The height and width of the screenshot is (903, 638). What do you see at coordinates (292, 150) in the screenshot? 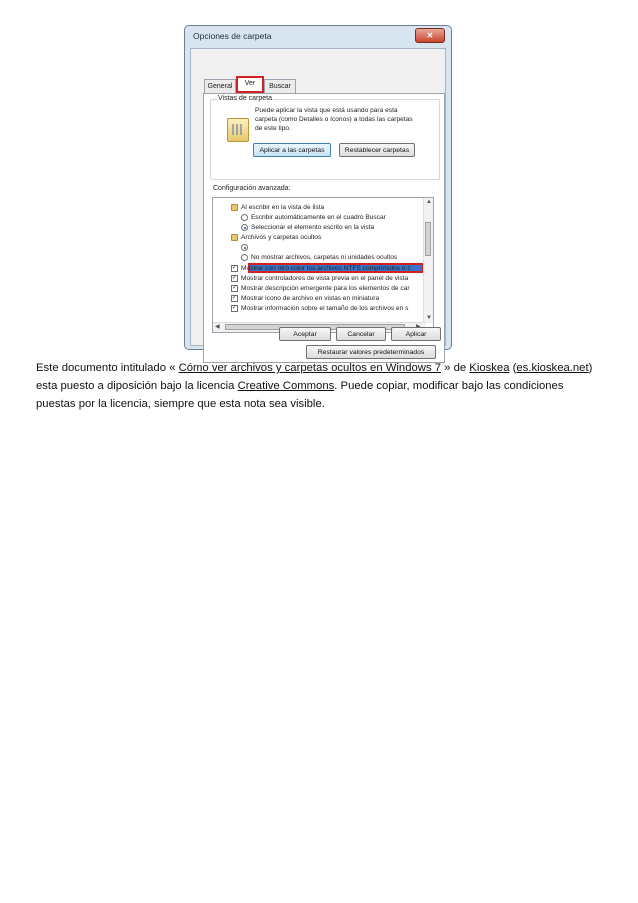
I see `apply-to-folders-button: Aplicar a las carpetas` at bounding box center [292, 150].